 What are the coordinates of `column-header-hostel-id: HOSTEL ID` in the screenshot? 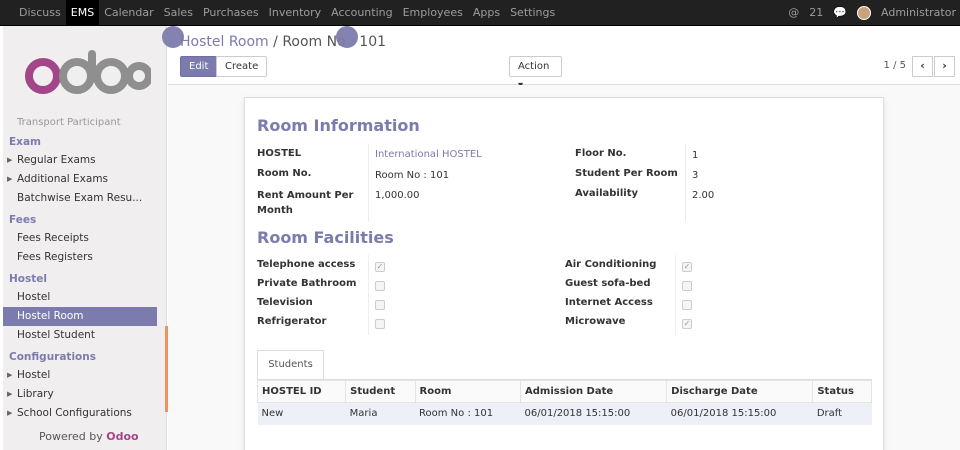 It's located at (301, 391).